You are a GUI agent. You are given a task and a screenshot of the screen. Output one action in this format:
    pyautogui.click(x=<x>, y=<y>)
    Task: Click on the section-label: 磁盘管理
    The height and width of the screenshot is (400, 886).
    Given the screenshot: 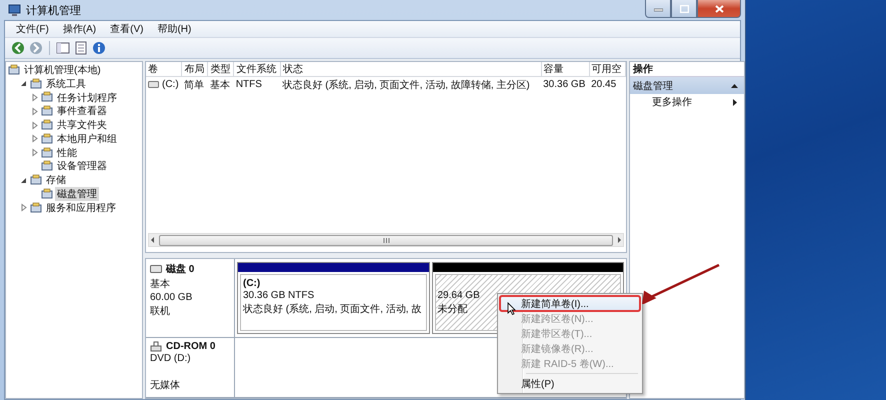 What is the action you would take?
    pyautogui.click(x=653, y=86)
    